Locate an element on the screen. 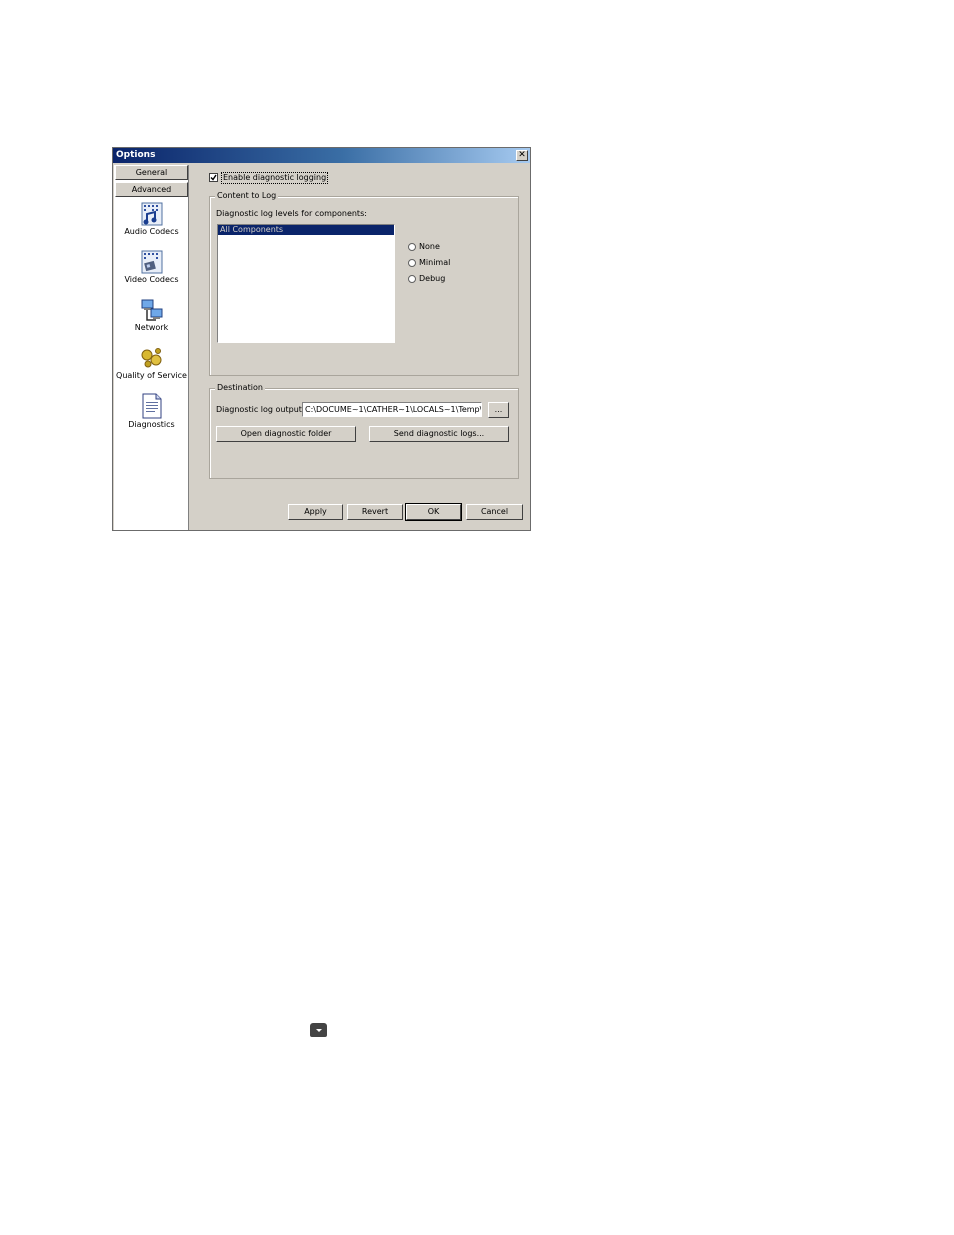  title-bar: Options ✕ is located at coordinates (321, 155).